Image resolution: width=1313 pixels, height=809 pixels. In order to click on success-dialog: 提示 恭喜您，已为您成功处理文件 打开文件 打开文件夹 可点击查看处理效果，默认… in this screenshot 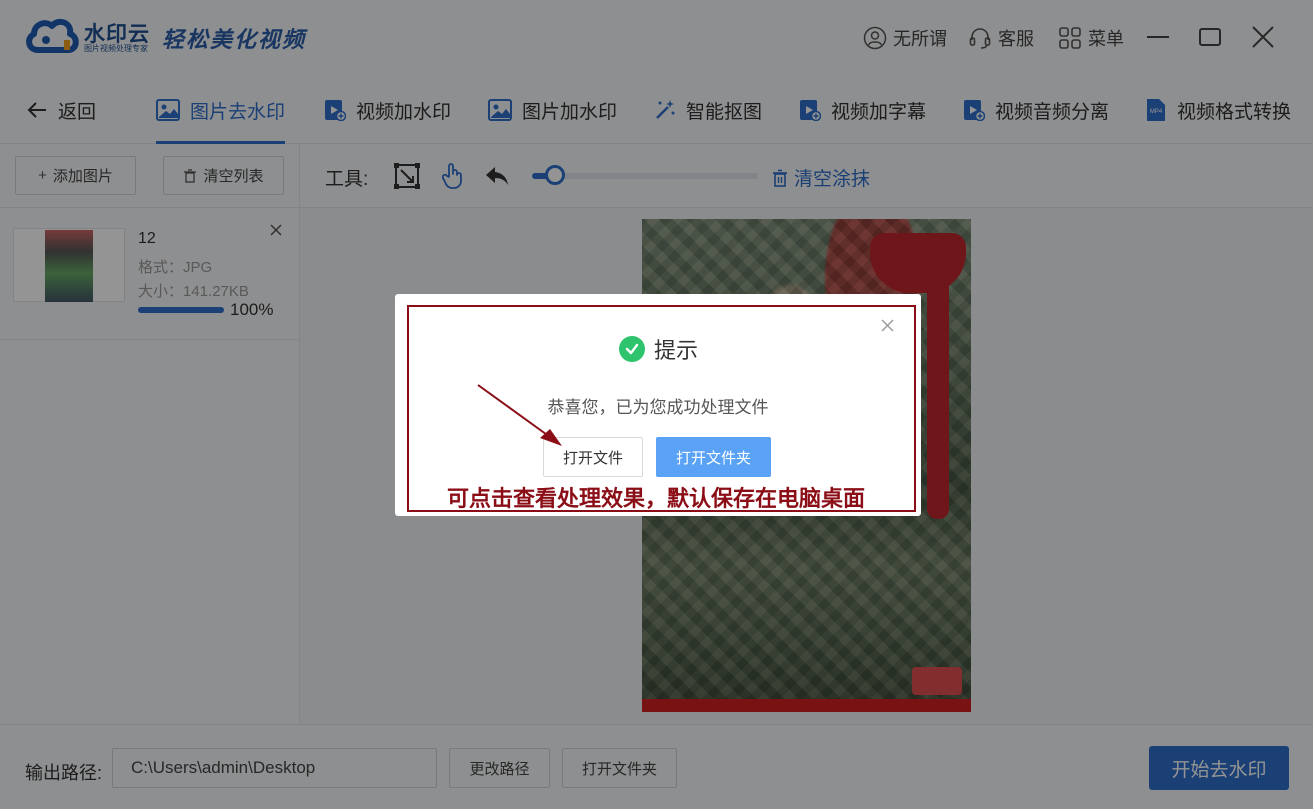, I will do `click(658, 405)`.